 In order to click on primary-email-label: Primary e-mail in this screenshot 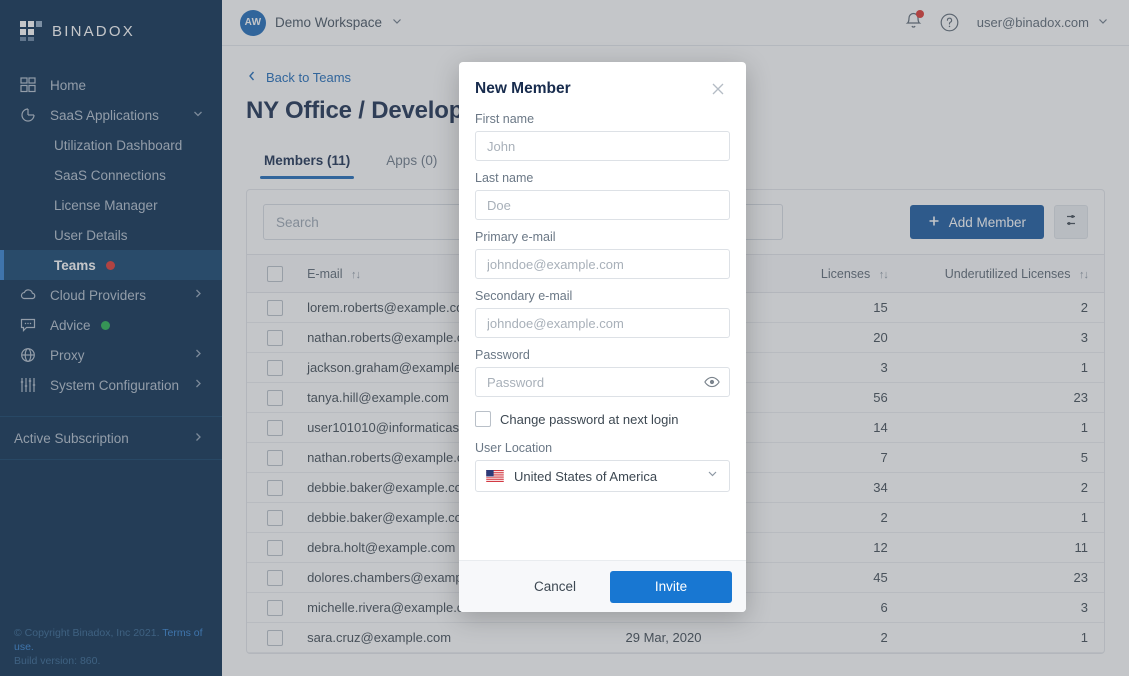, I will do `click(515, 237)`.